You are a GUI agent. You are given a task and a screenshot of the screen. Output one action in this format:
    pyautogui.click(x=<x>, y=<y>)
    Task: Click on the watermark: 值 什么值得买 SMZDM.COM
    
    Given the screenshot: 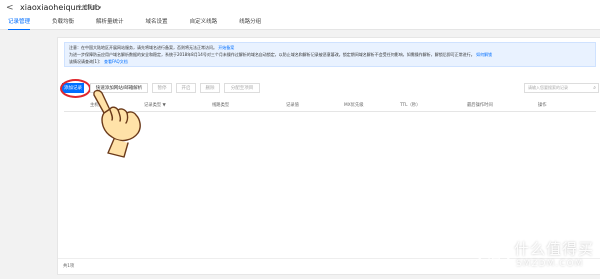 What is the action you would take?
    pyautogui.click(x=536, y=255)
    